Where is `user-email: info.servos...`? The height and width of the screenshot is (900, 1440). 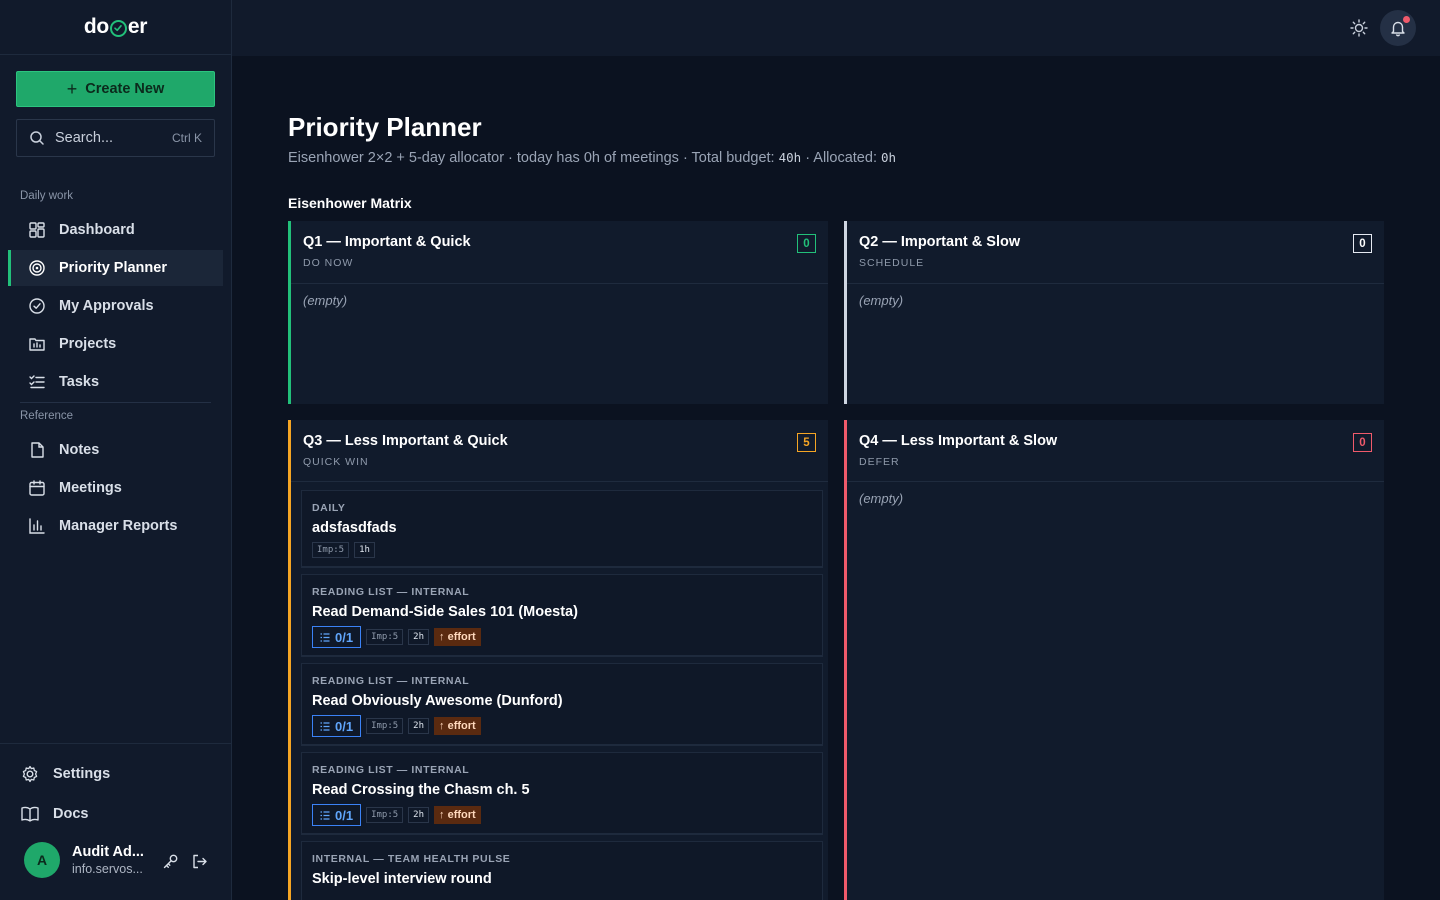
user-email: info.servos... is located at coordinates (107, 869).